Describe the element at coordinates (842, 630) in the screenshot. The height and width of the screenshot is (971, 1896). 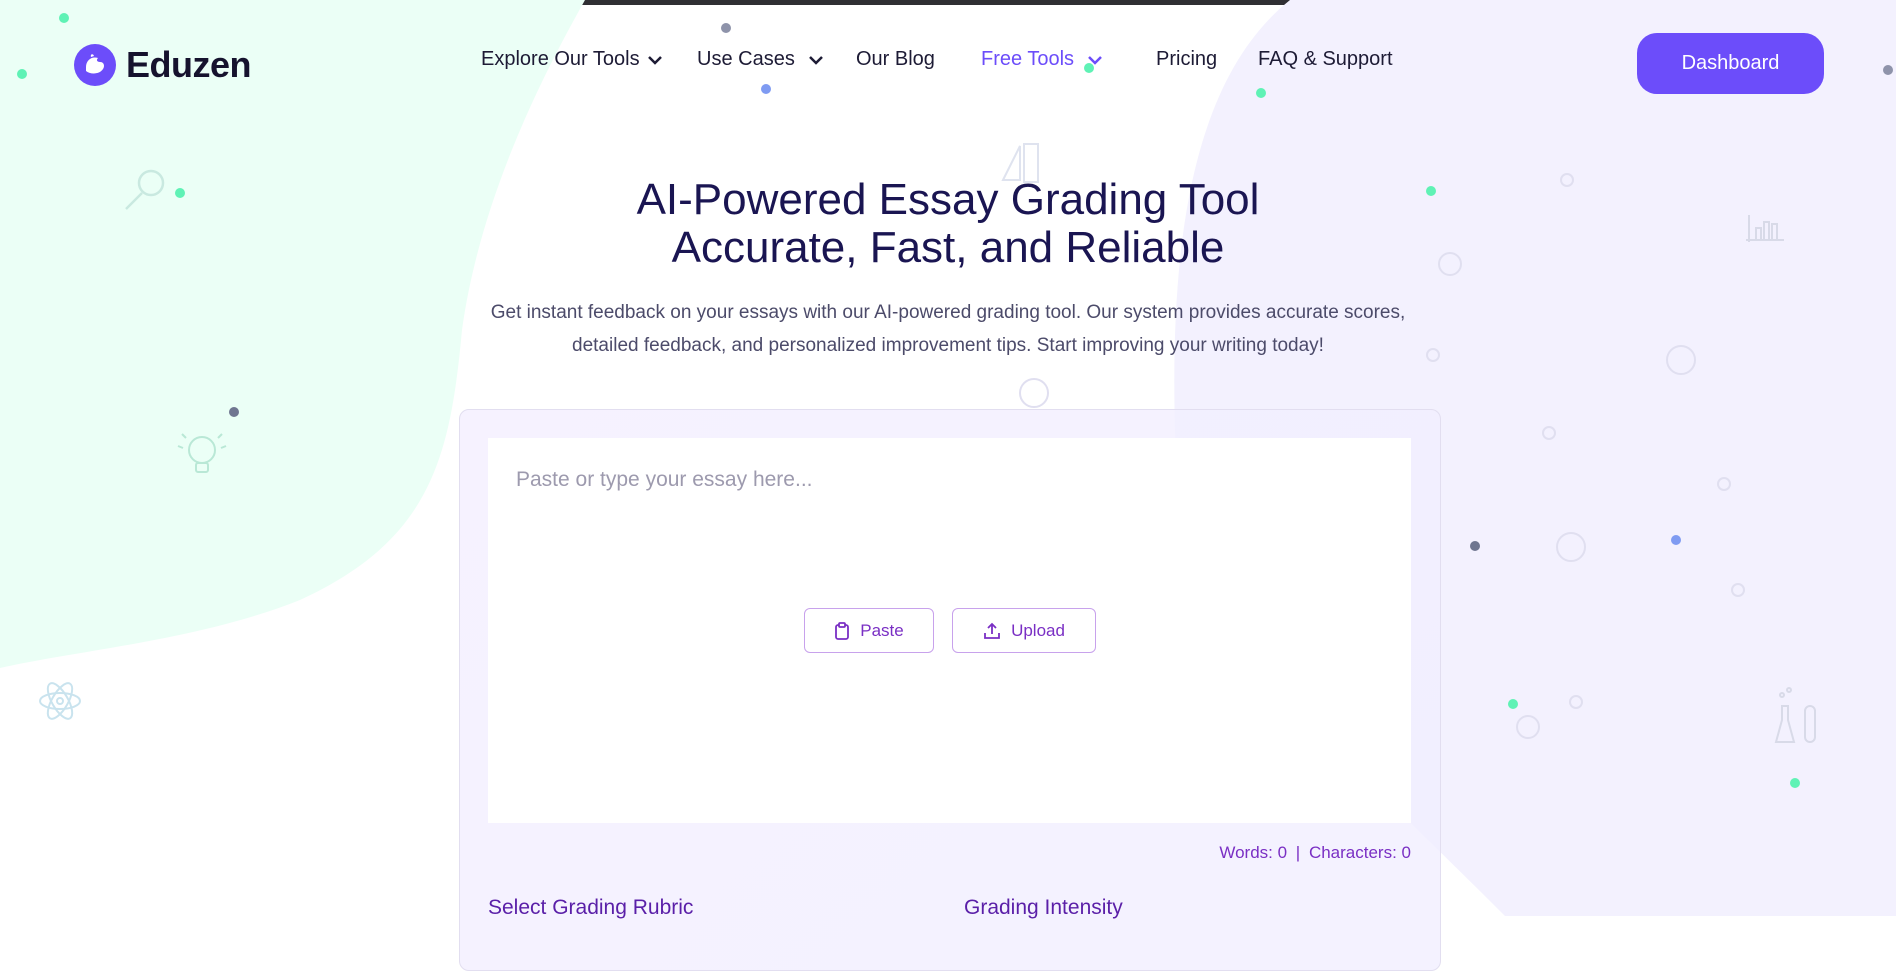
I see `clipboard-icon` at that location.